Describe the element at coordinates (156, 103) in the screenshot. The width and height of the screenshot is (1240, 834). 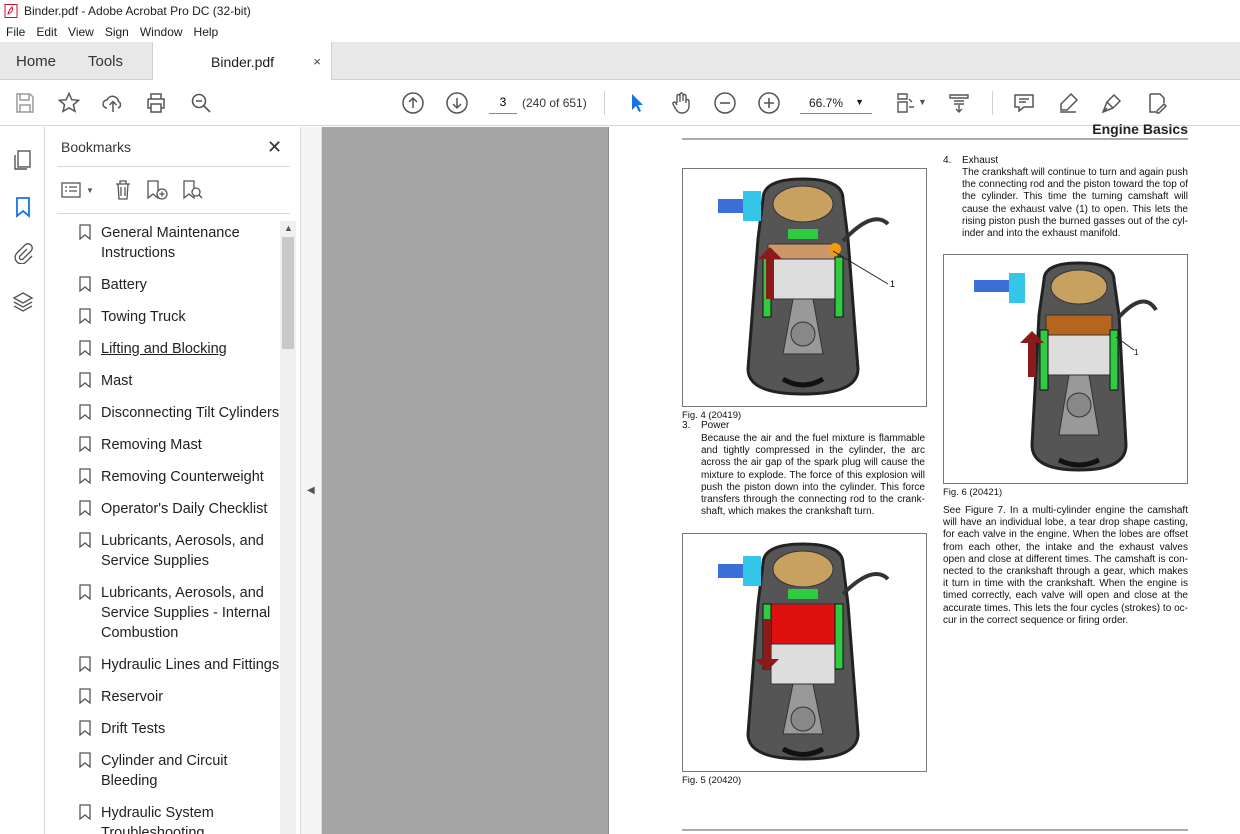
I see `print-icon` at that location.